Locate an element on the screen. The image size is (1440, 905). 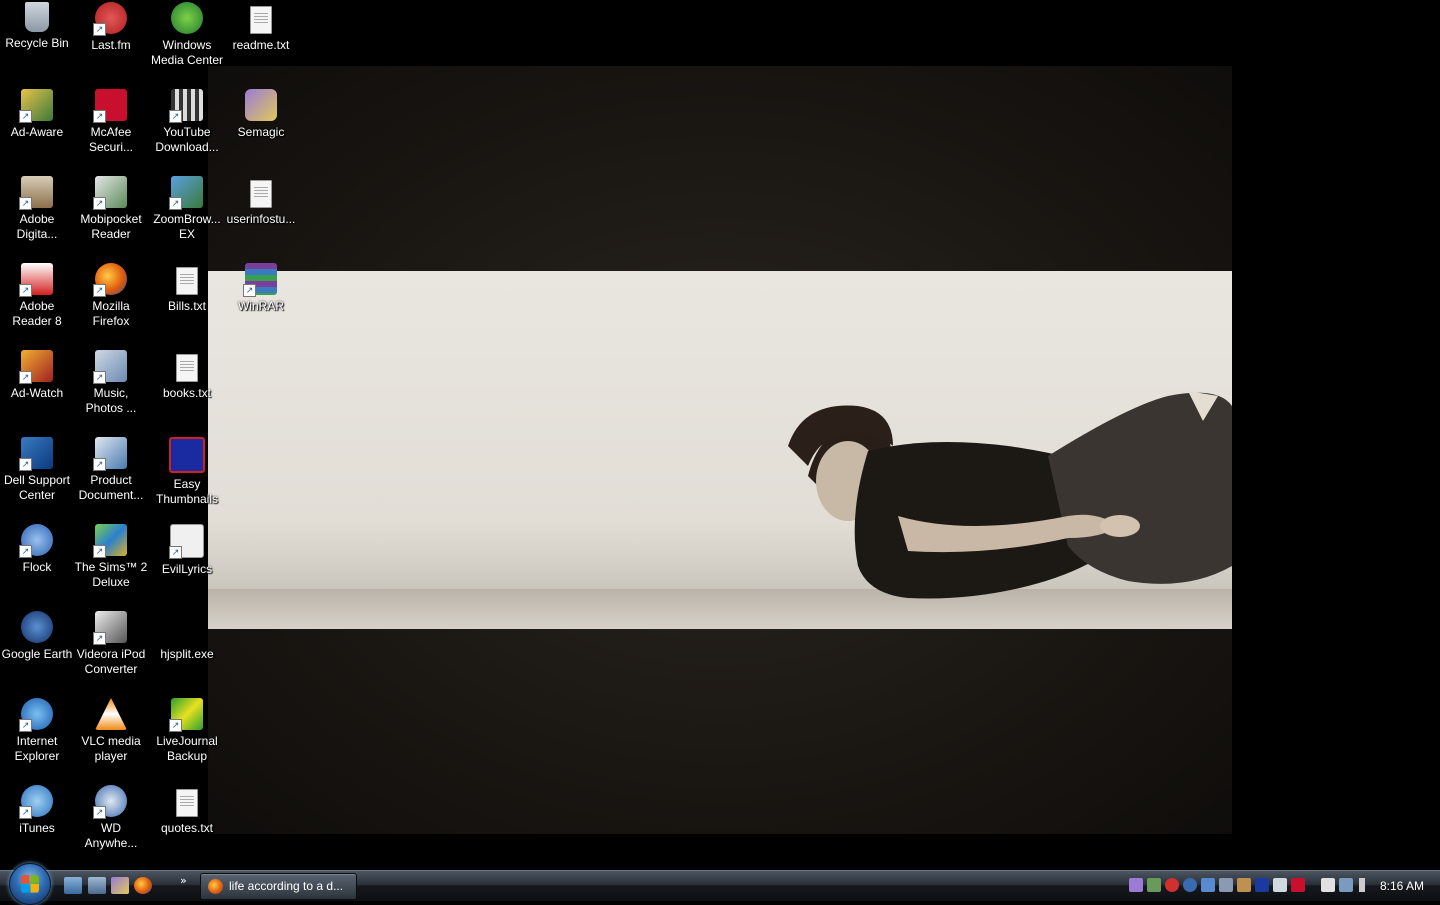
show-desktop-icon is located at coordinates (73, 885).